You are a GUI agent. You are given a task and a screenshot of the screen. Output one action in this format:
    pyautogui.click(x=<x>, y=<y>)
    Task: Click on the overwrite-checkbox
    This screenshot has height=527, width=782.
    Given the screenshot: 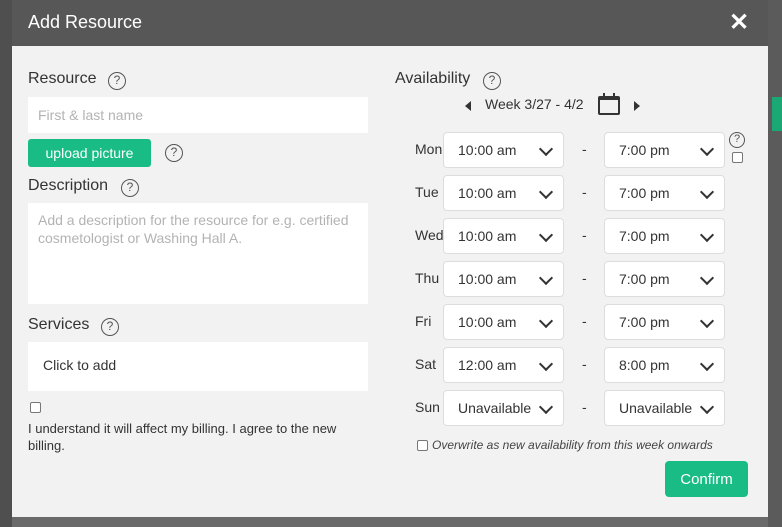 What is the action you would take?
    pyautogui.click(x=422, y=445)
    